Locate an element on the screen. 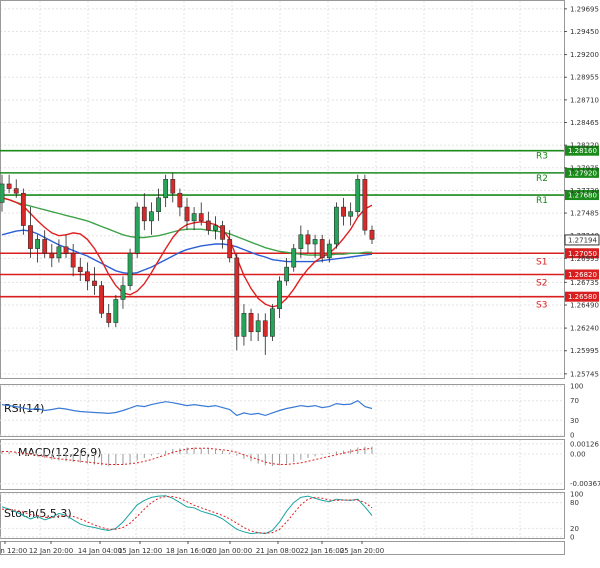 The height and width of the screenshot is (568, 600). price-tick-label: 1.28465 is located at coordinates (584, 123).